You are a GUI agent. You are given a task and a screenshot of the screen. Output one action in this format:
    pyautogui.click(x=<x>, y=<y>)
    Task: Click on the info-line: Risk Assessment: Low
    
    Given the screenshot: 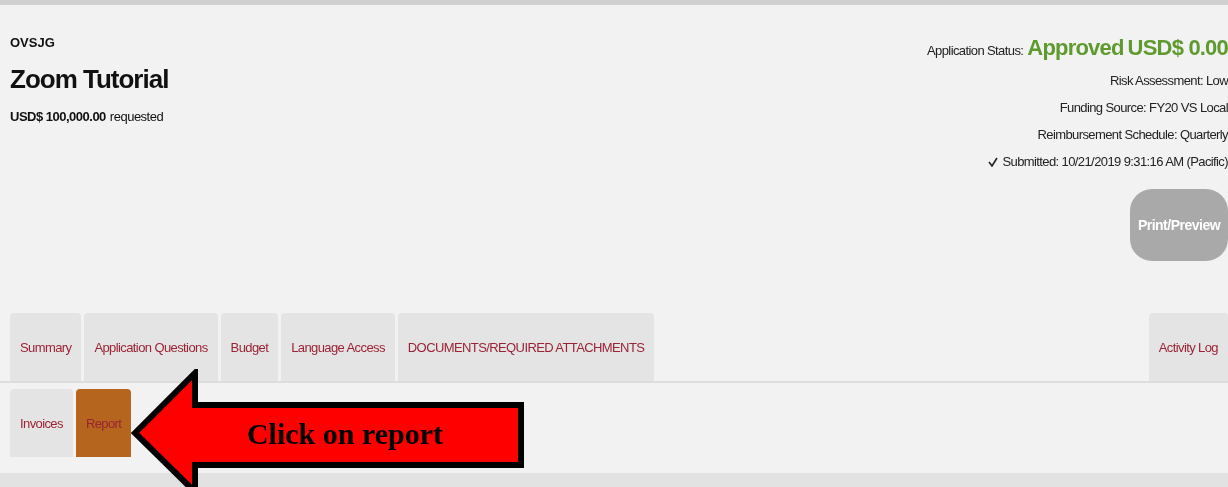 What is the action you would take?
    pyautogui.click(x=1168, y=80)
    